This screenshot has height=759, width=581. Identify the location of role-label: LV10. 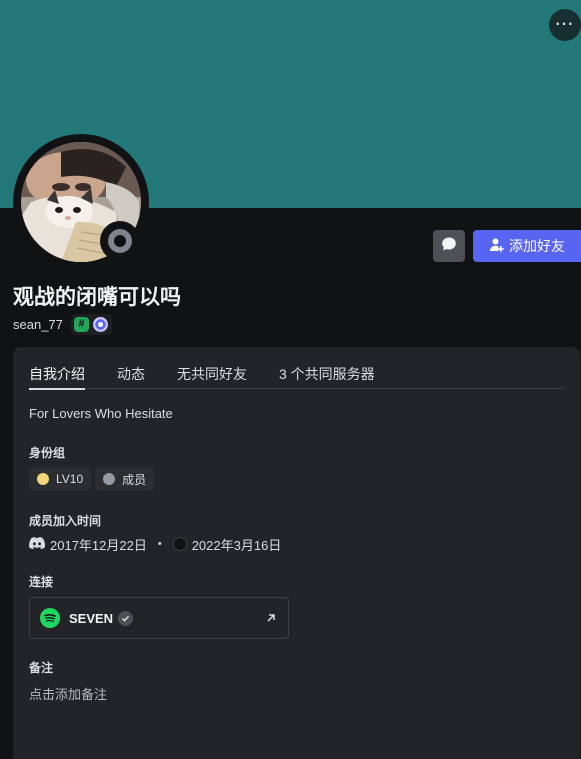
(70, 479).